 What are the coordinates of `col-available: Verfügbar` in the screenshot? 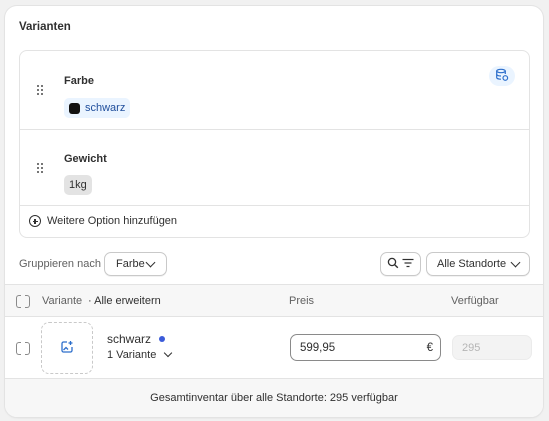 It's located at (475, 301).